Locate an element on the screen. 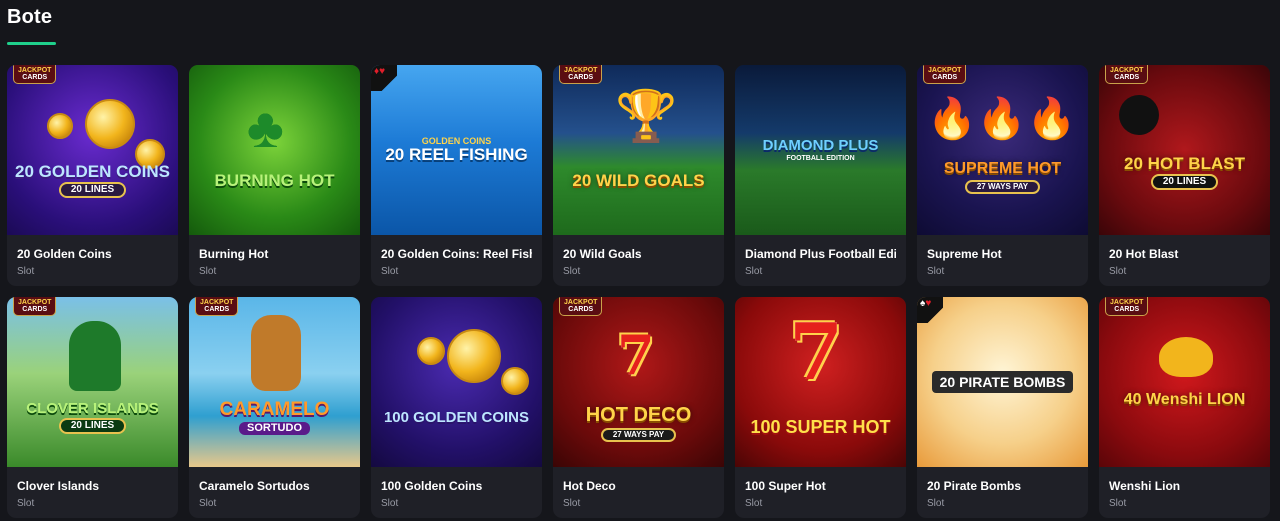 Image resolution: width=1280 pixels, height=521 pixels. leprechaun-icon is located at coordinates (95, 356).